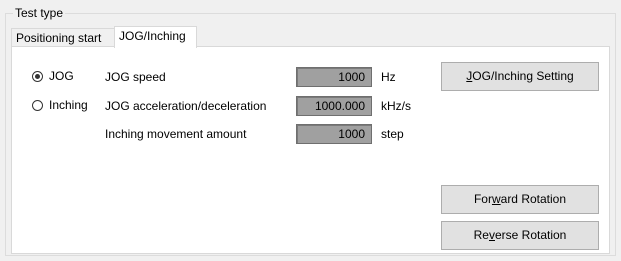 The width and height of the screenshot is (621, 261). What do you see at coordinates (186, 106) in the screenshot?
I see `jog-accel-label: JOG acceleration/deceleration` at bounding box center [186, 106].